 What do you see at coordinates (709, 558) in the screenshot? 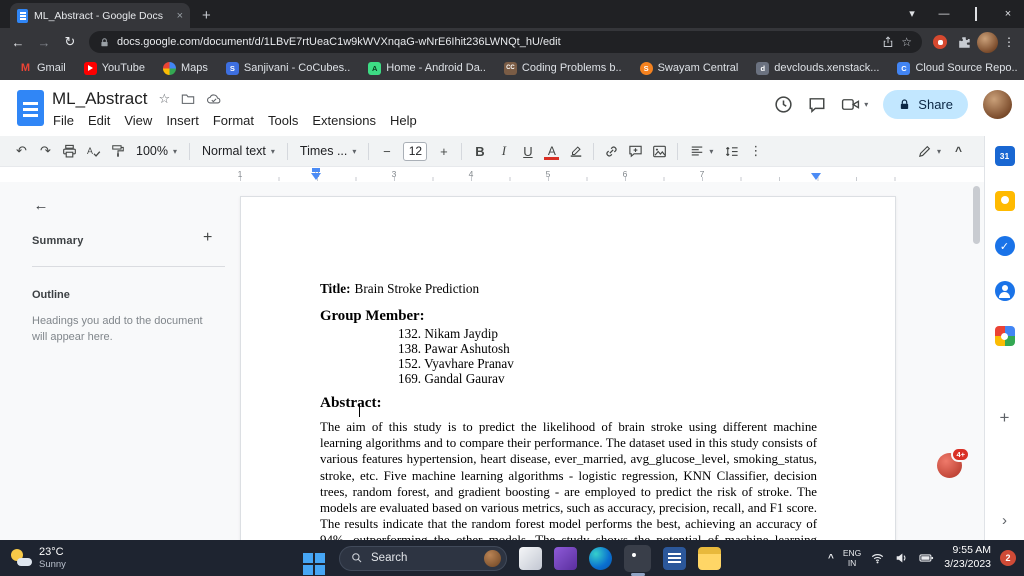
I see `file-explorer-icon` at bounding box center [709, 558].